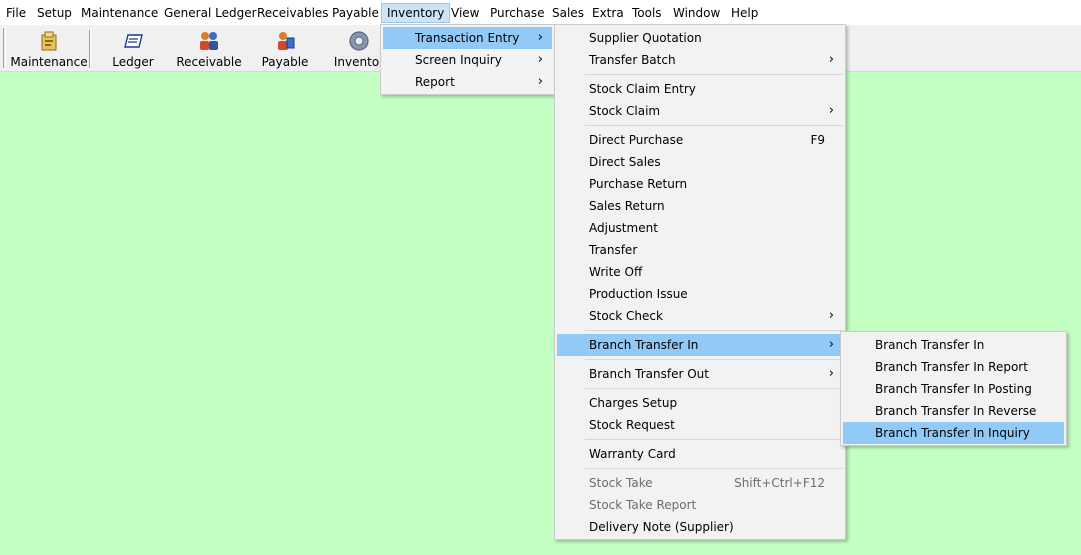 Image resolution: width=1081 pixels, height=555 pixels. Describe the element at coordinates (119, 13) in the screenshot. I see `menu-maintenance: Maintenance` at that location.